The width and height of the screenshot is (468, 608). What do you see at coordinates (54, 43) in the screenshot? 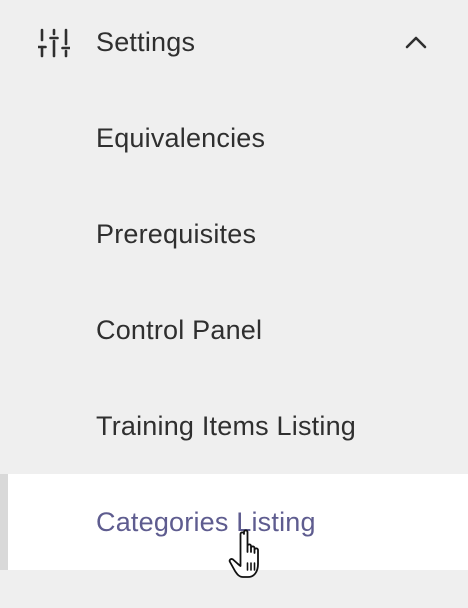
I see `sliders-icon` at bounding box center [54, 43].